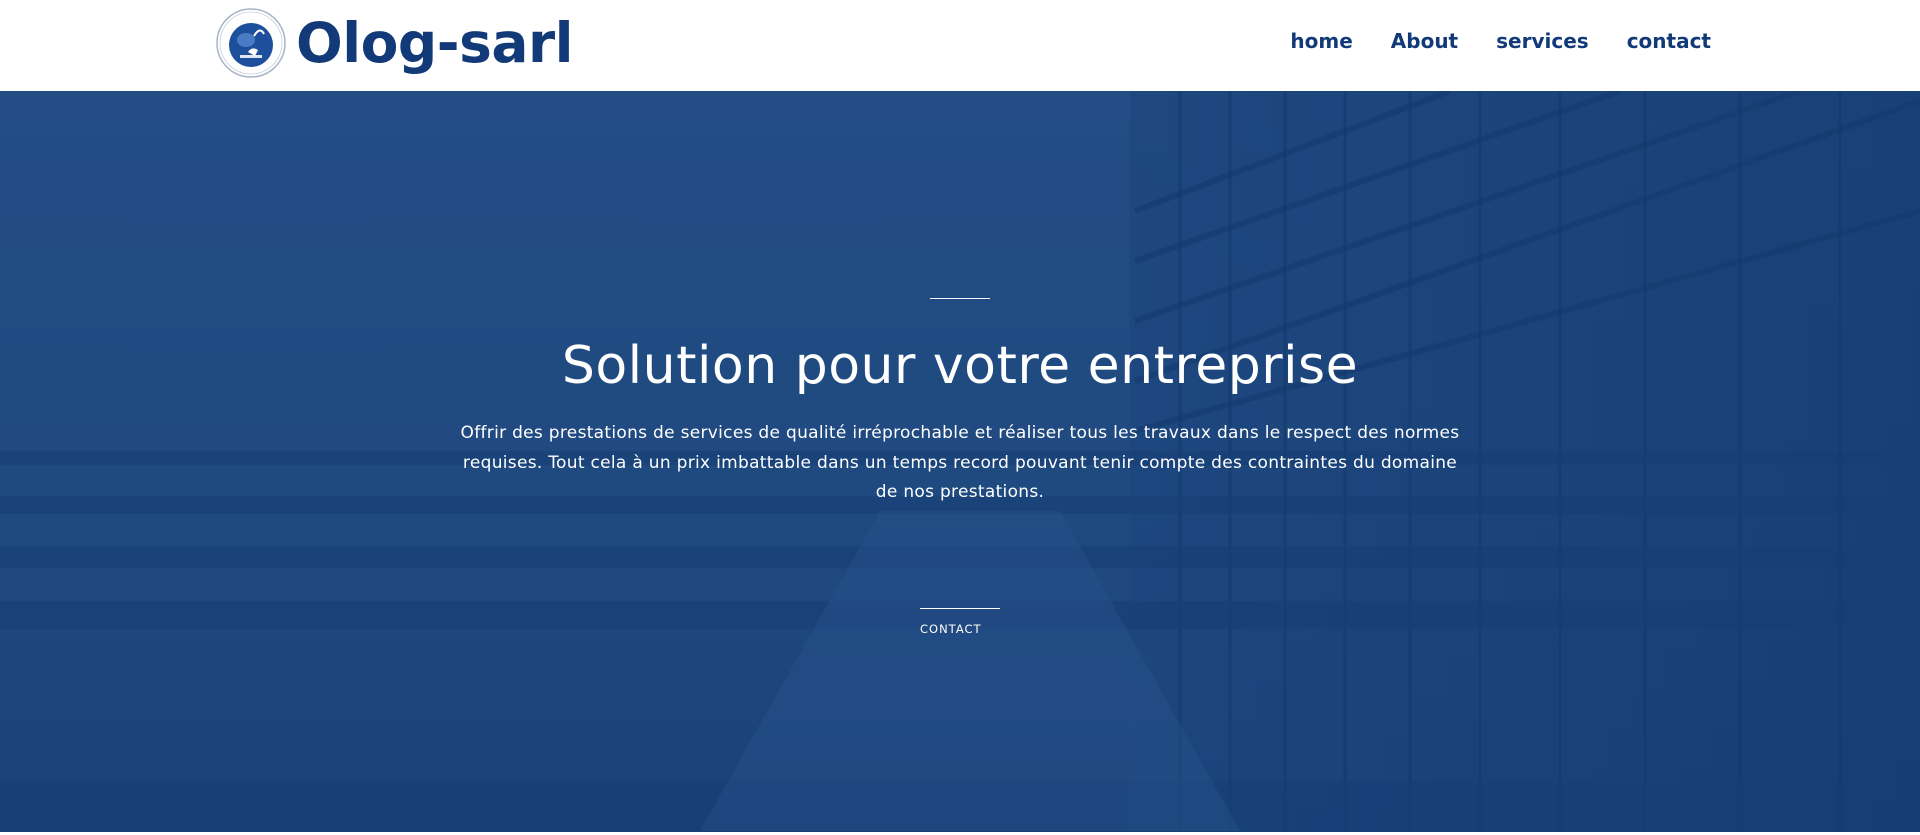 The image size is (1920, 835). What do you see at coordinates (251, 43) in the screenshot?
I see `globe-logo-icon` at bounding box center [251, 43].